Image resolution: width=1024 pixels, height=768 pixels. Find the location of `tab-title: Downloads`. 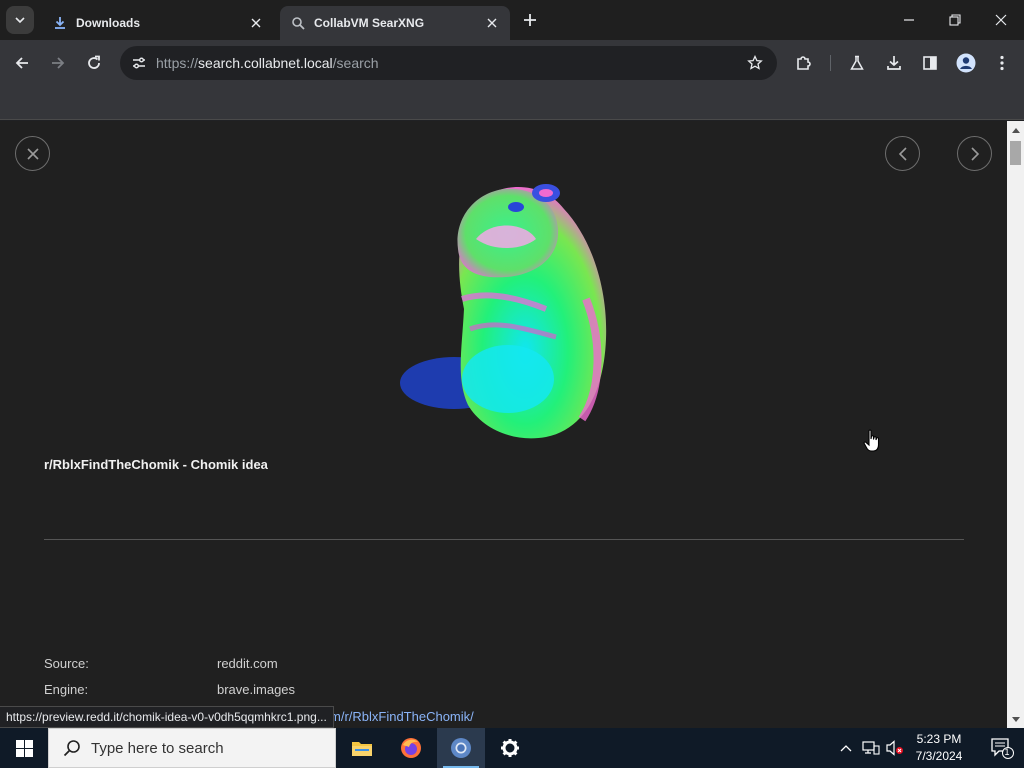

tab-title: Downloads is located at coordinates (108, 23).